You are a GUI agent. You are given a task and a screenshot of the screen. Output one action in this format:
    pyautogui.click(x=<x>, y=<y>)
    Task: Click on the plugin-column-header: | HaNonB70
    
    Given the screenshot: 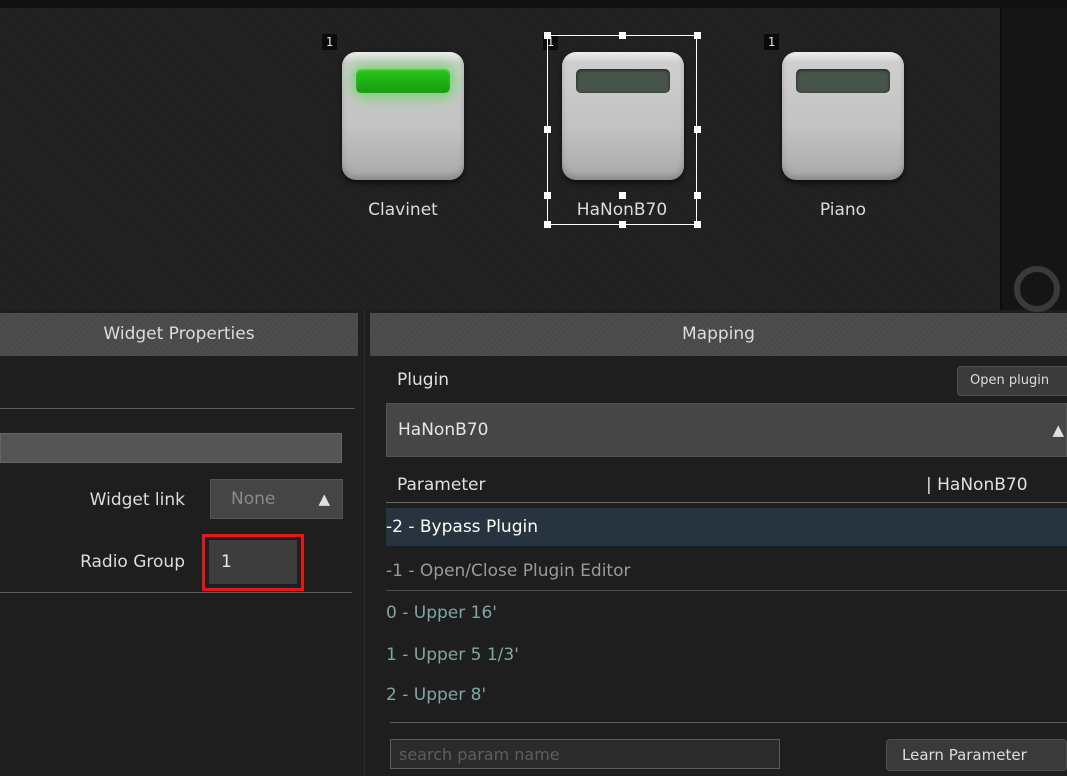 What is the action you would take?
    pyautogui.click(x=977, y=485)
    